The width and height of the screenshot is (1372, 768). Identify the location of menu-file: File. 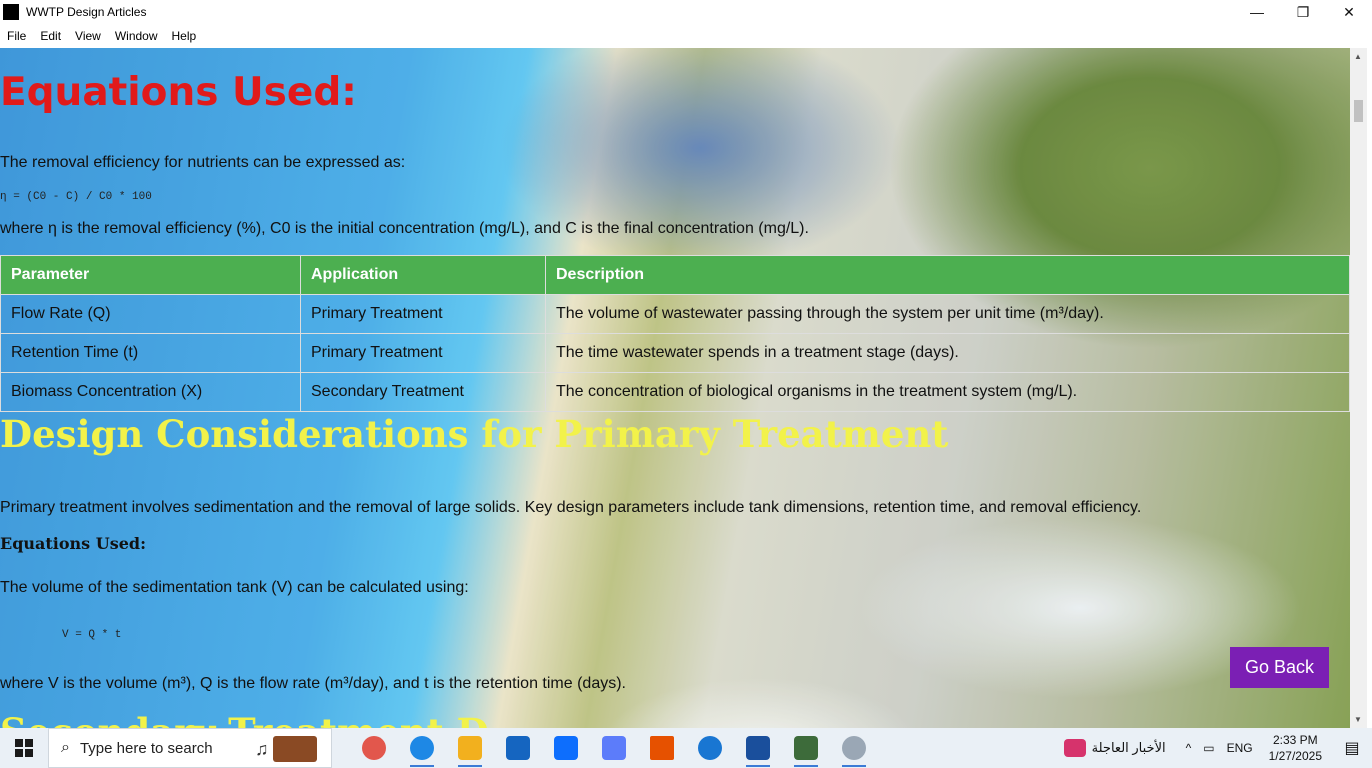
(16, 36).